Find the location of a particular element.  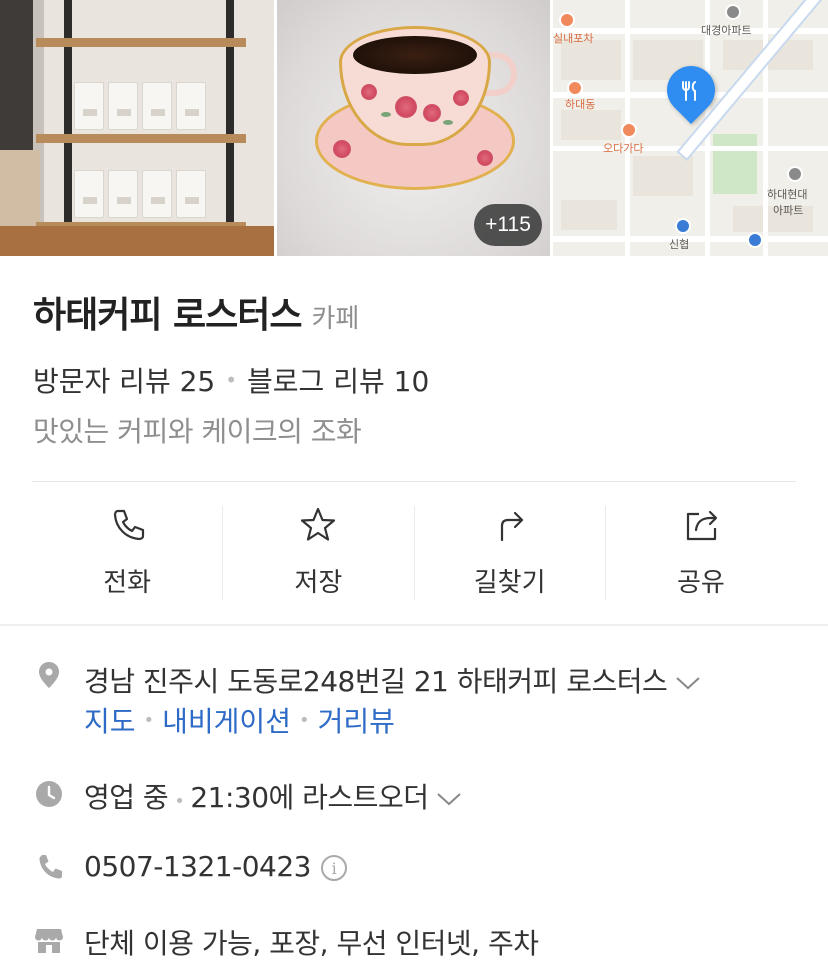

map-thumbnail: 실내포차 대경아파트 하대동 오다가다 하대현대 아파트 신협 is located at coordinates (690, 128).